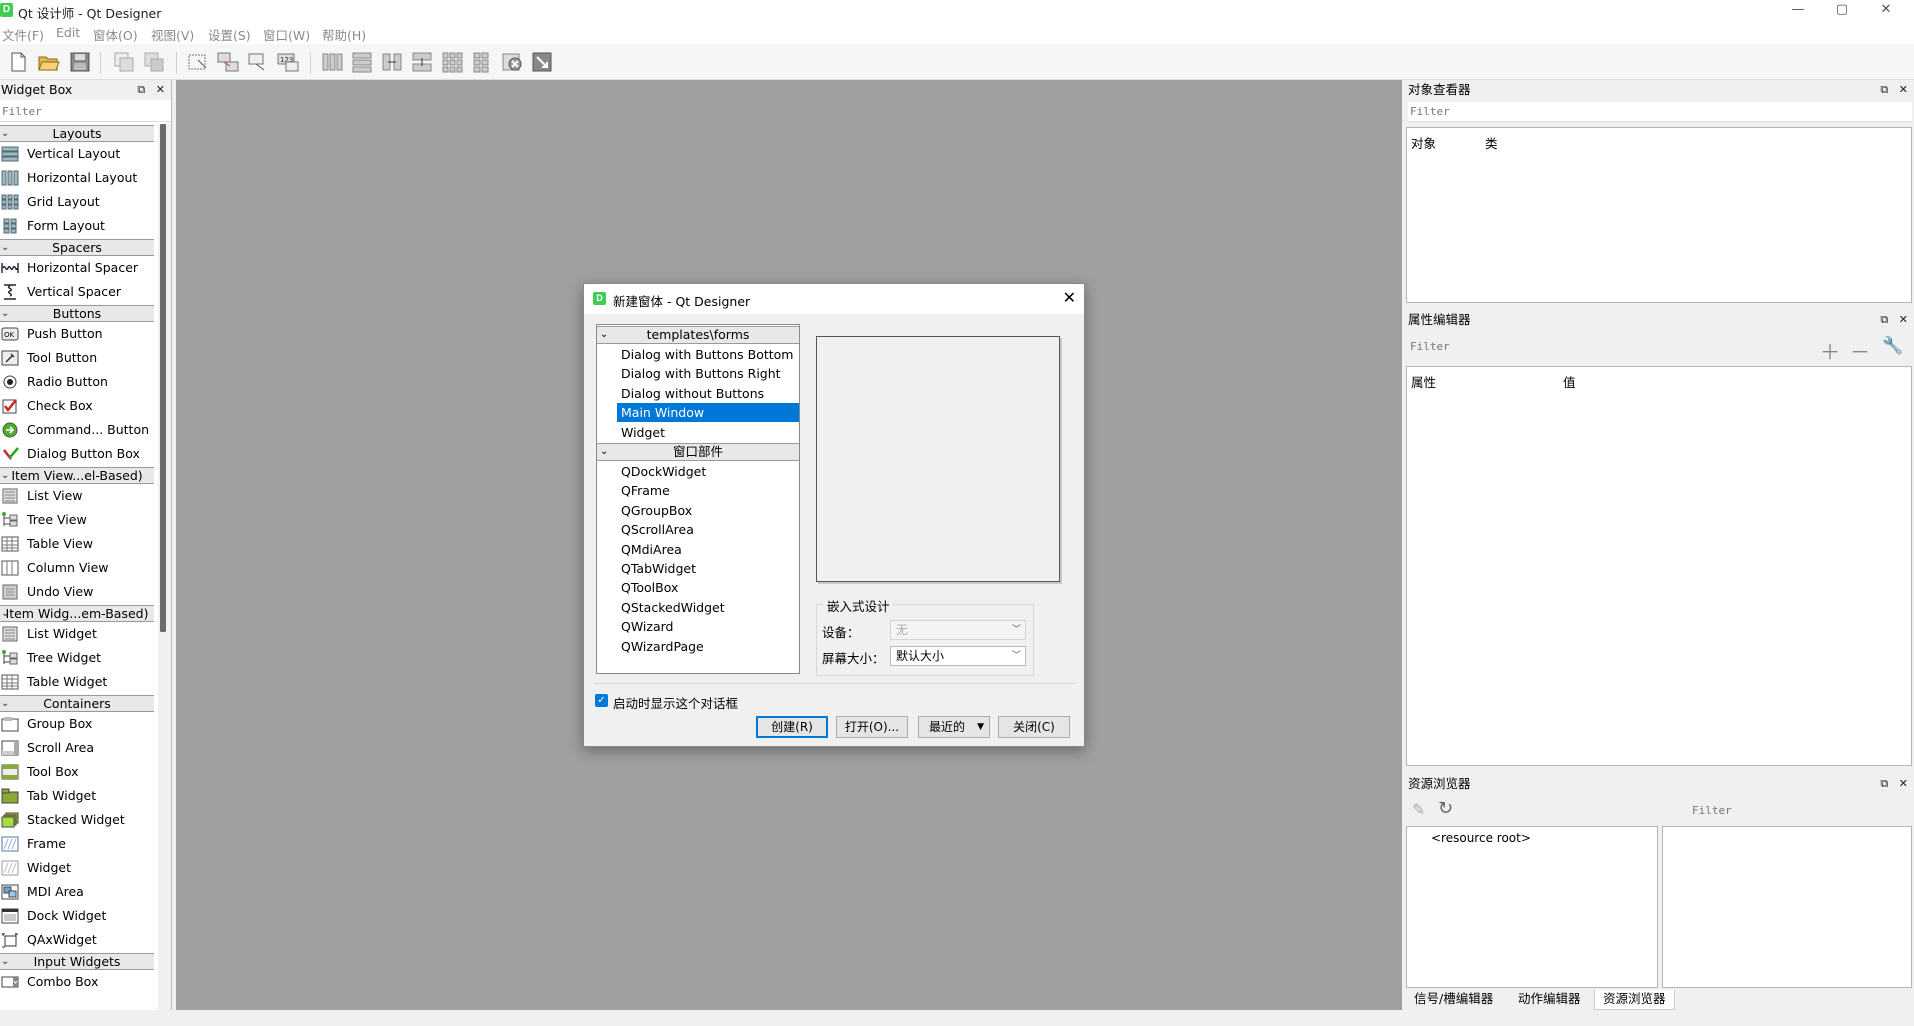  I want to click on widget-item-mdi-area: MDI Area, so click(77, 892).